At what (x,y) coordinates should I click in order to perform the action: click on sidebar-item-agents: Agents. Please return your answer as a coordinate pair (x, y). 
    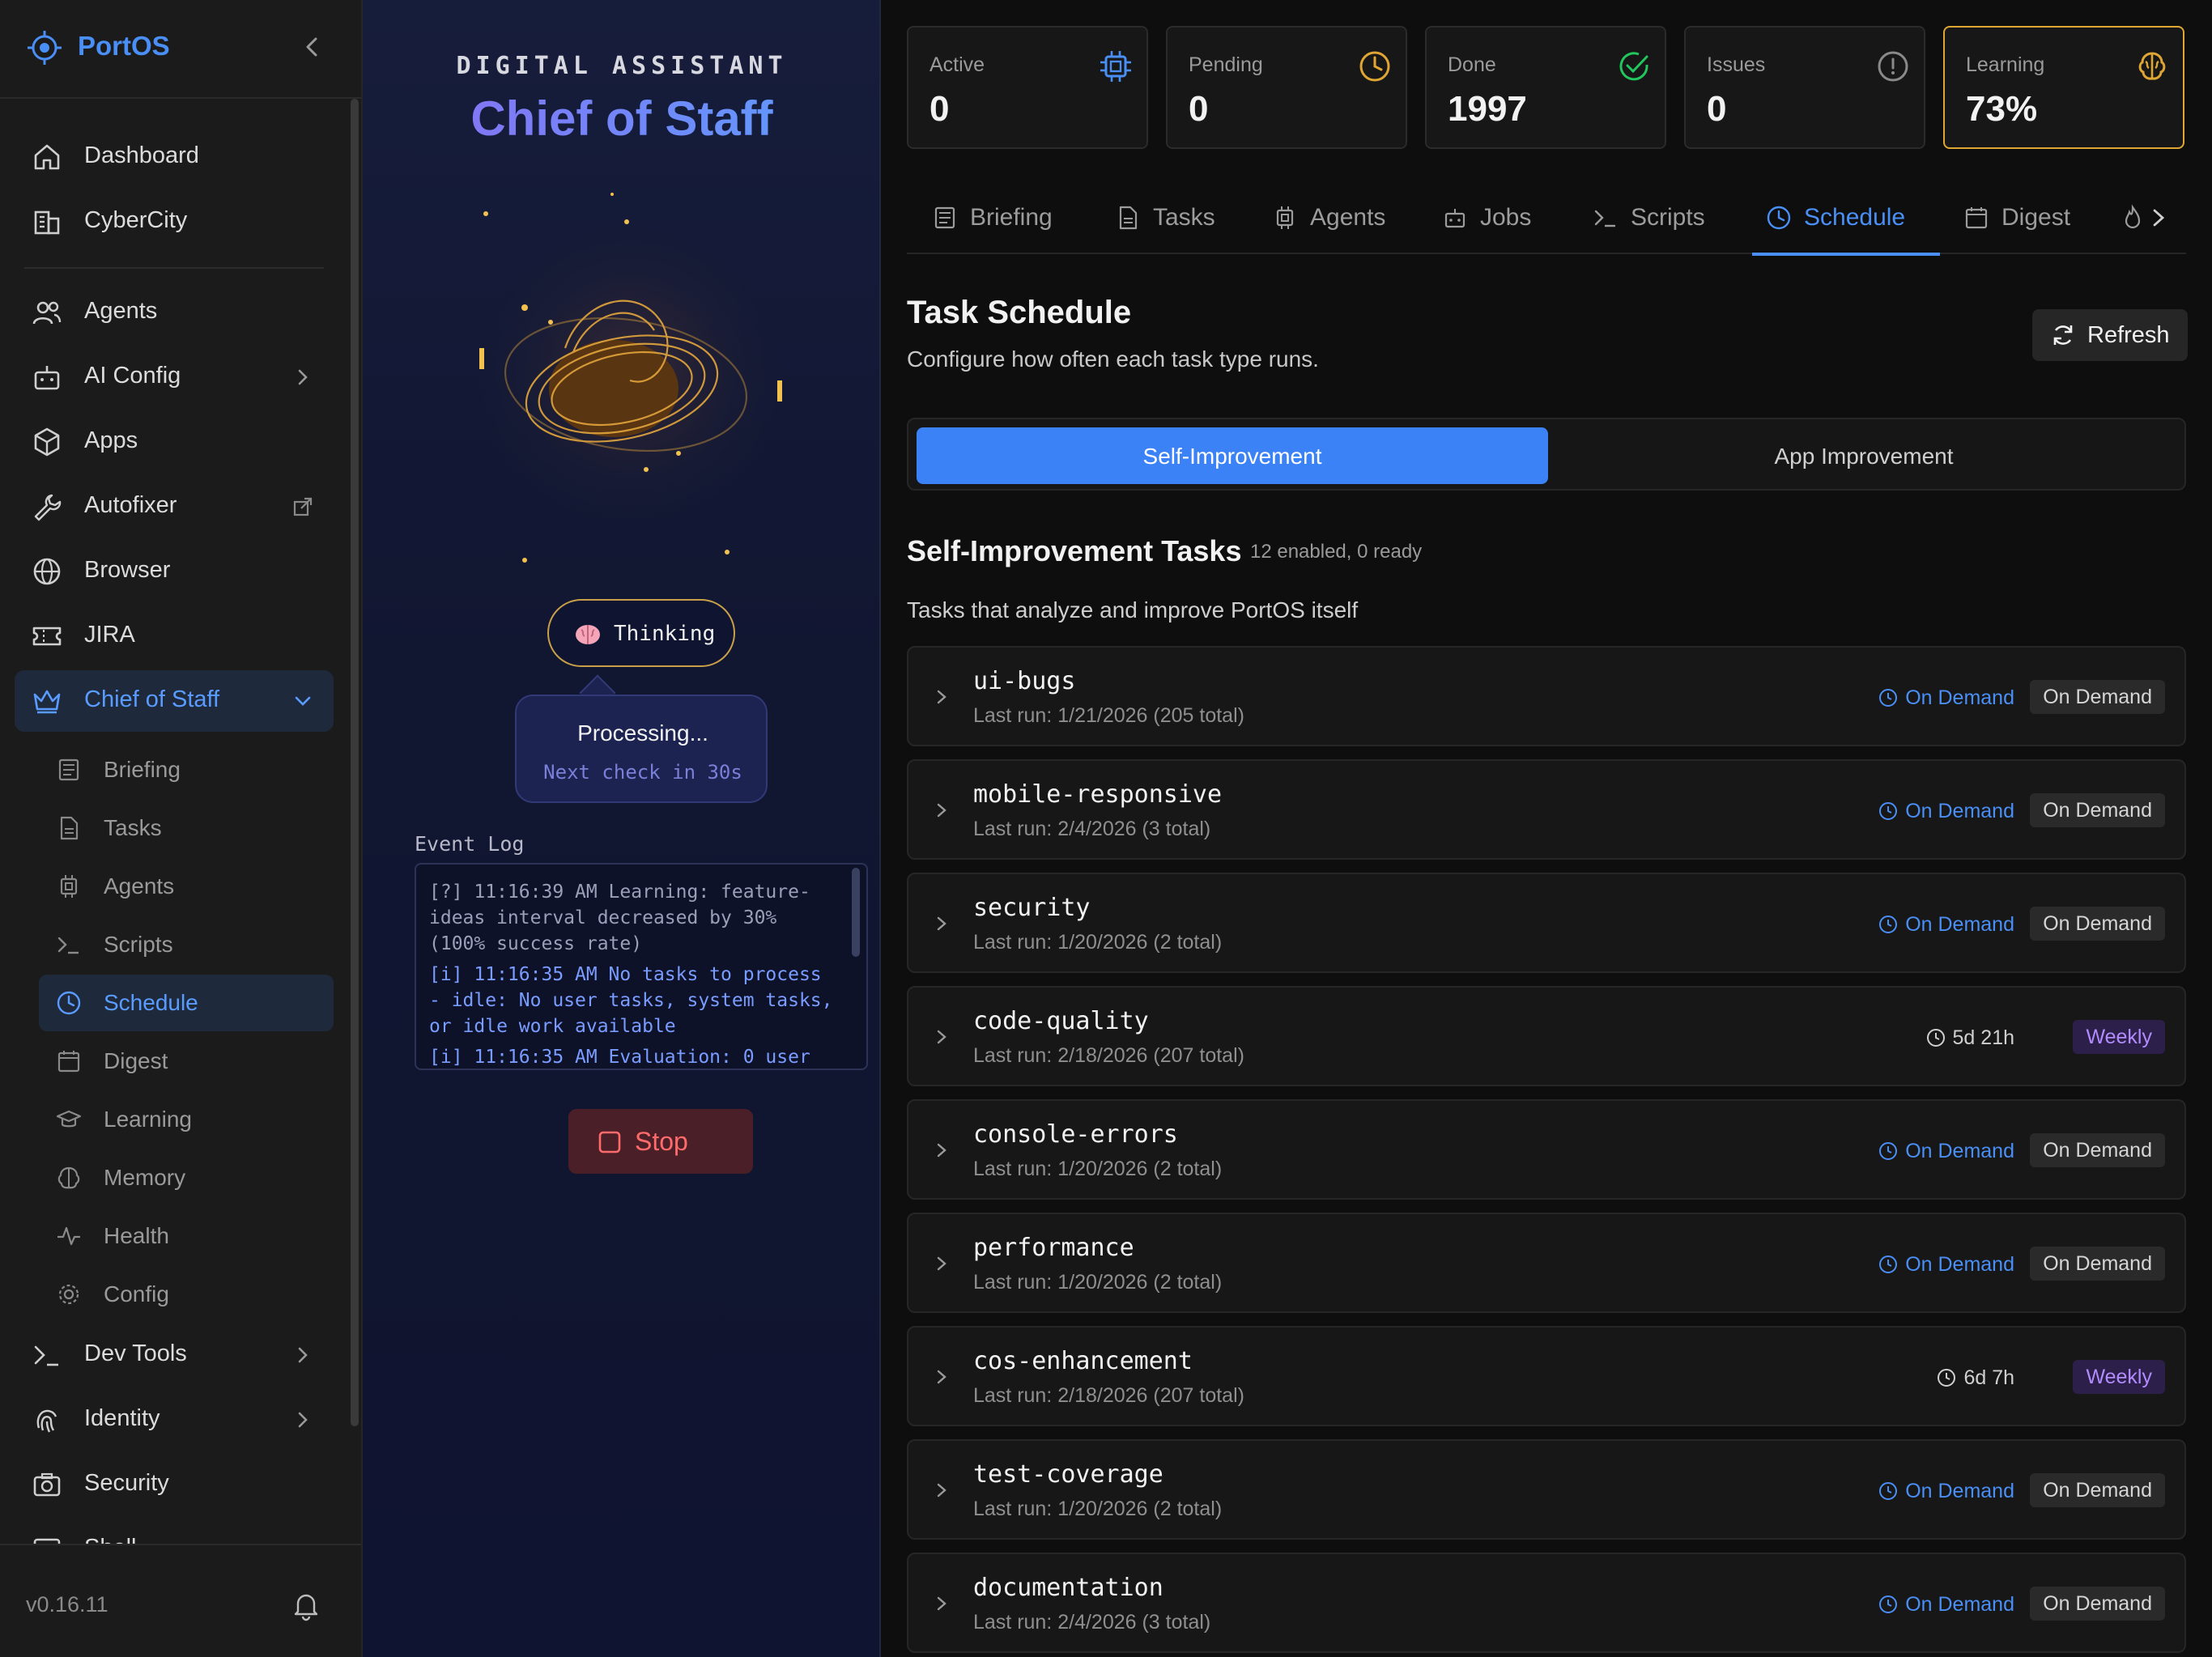
    Looking at the image, I should click on (175, 312).